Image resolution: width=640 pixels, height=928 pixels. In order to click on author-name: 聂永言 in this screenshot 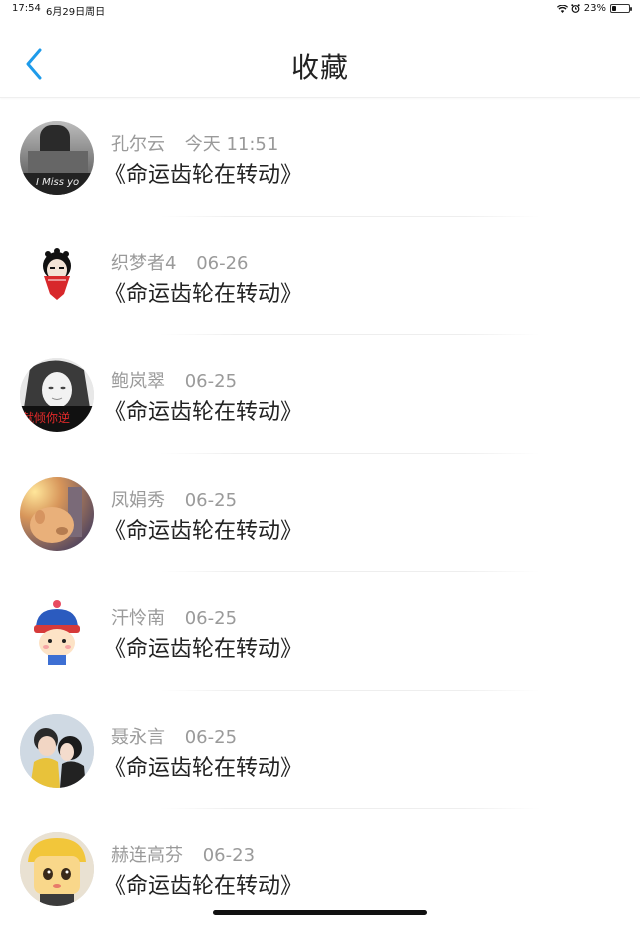, I will do `click(138, 737)`.